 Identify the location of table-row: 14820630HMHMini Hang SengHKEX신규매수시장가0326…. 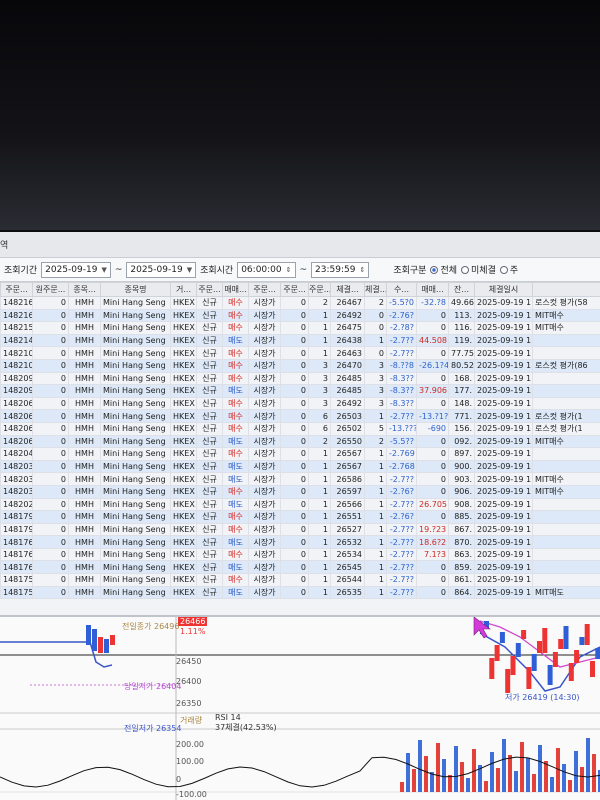
(300, 403).